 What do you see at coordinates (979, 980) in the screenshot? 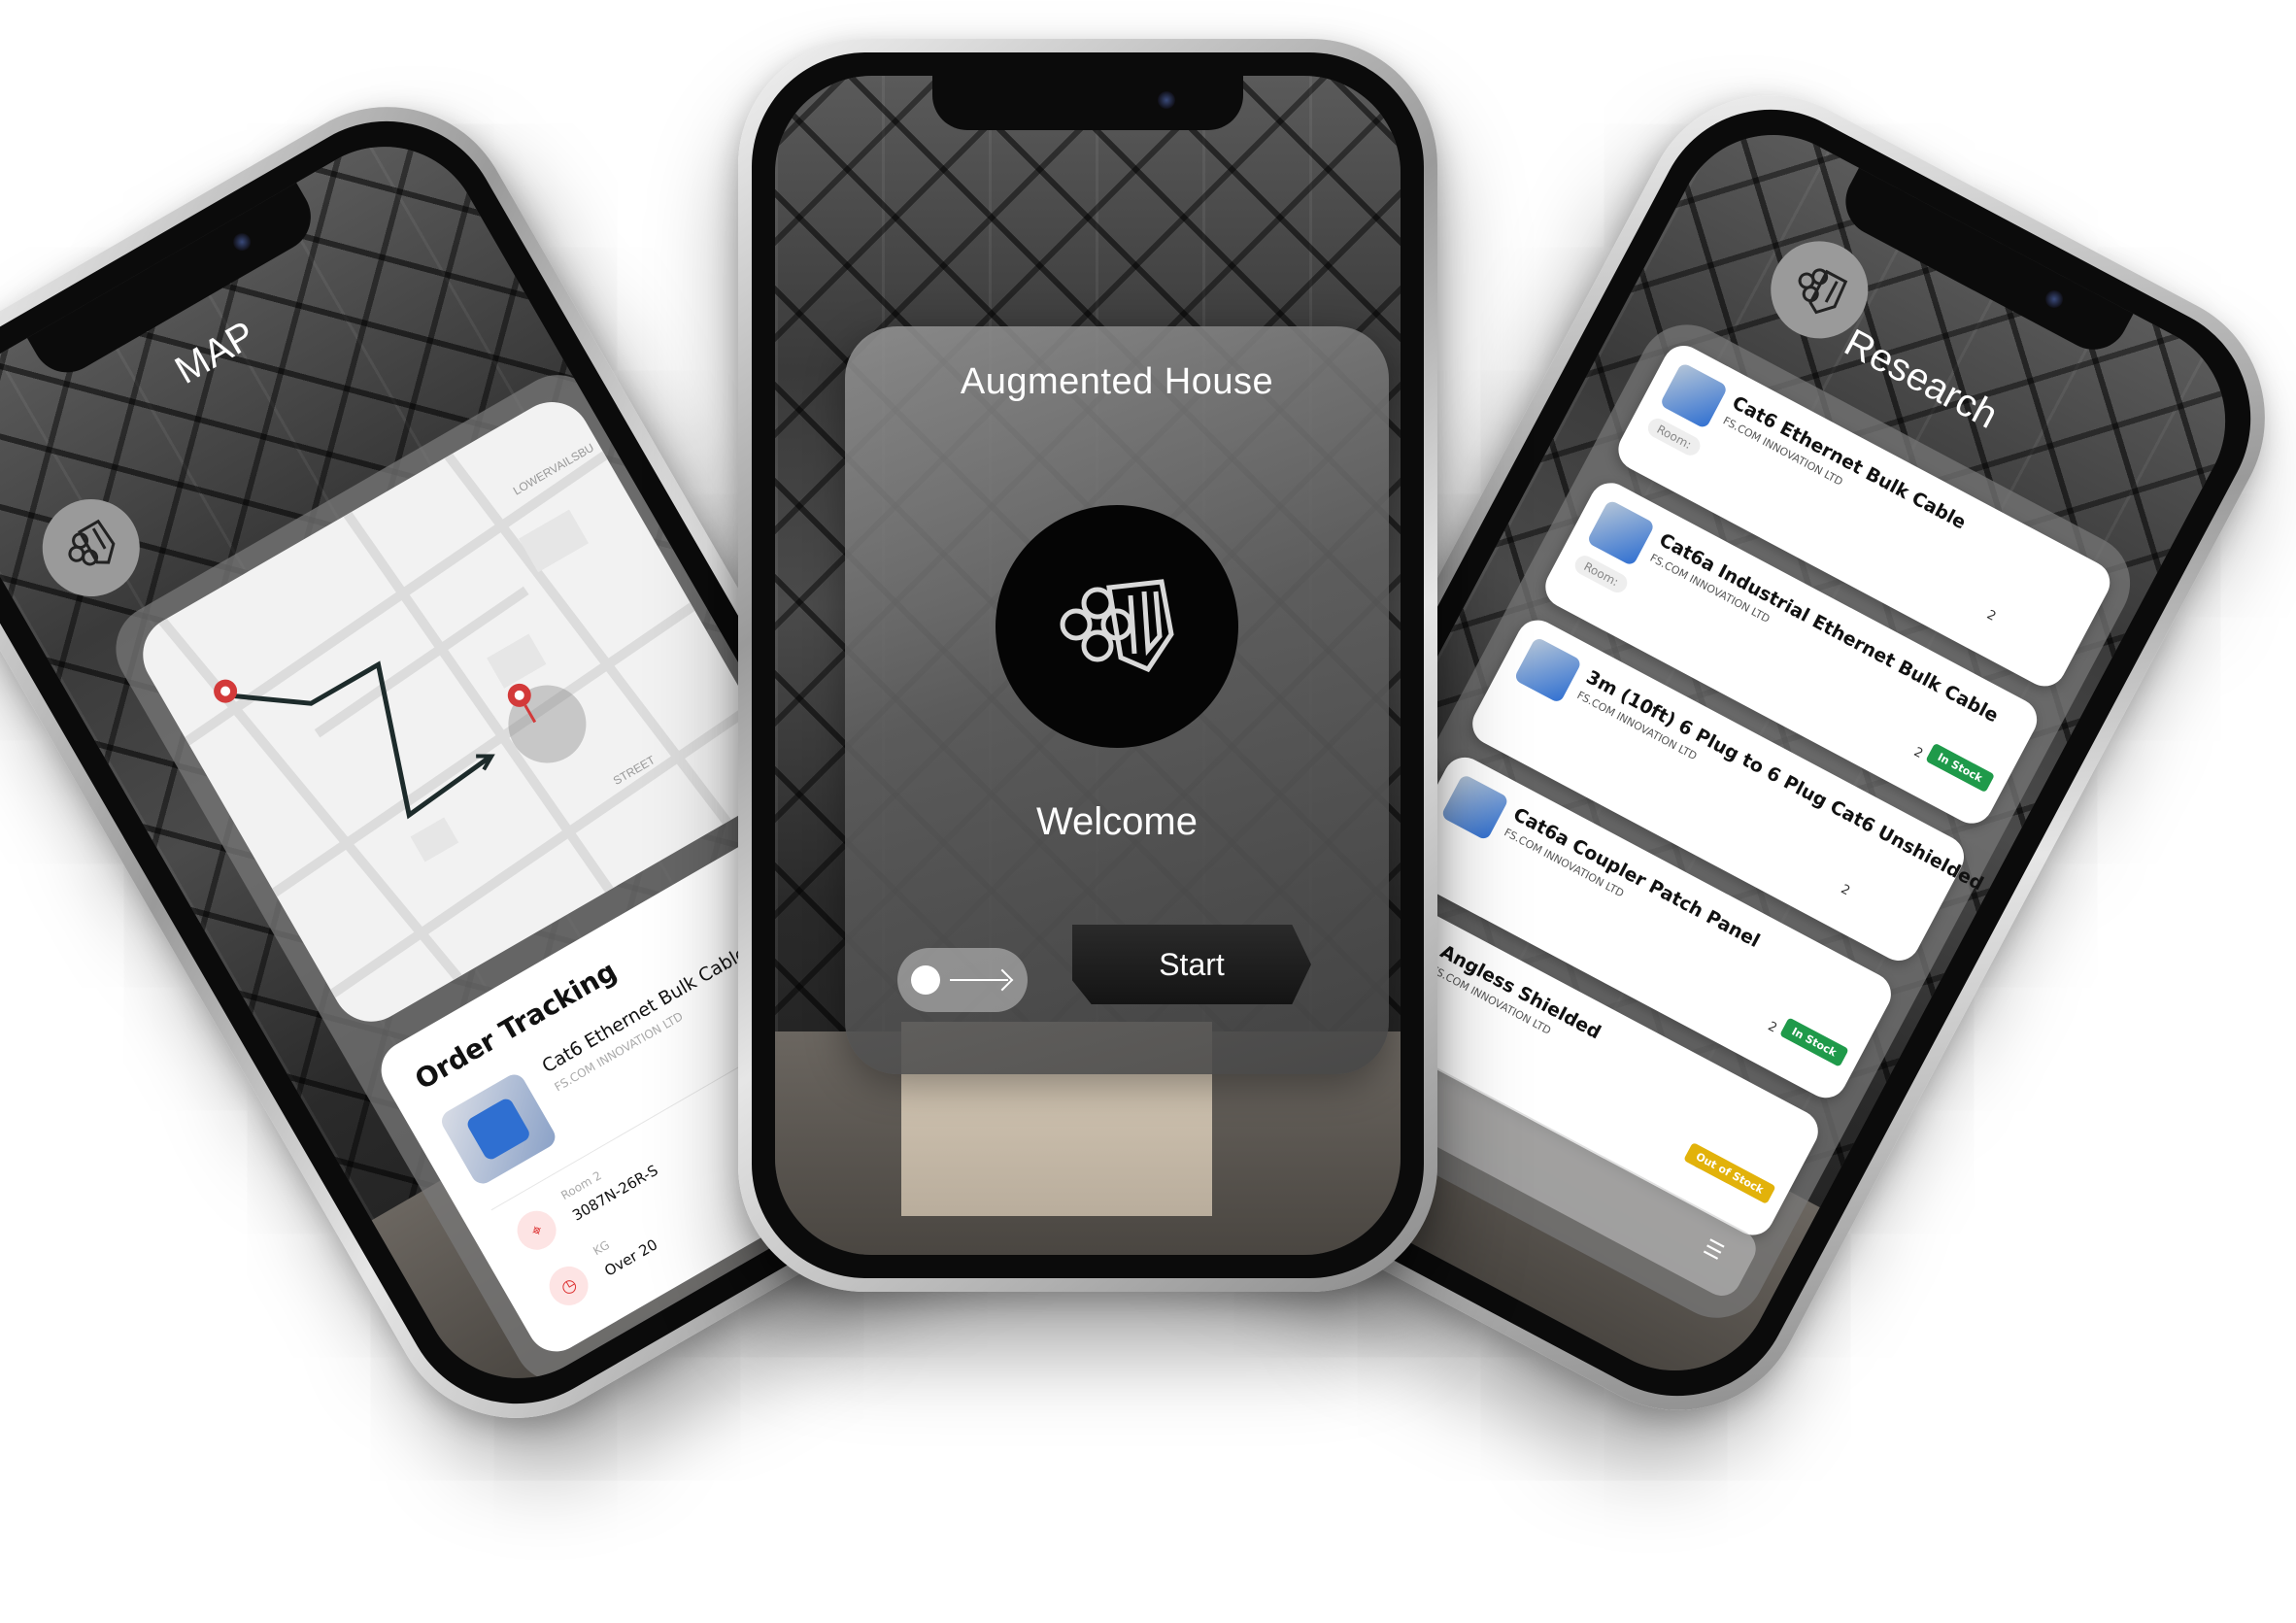
I see `arrow-right-icon` at bounding box center [979, 980].